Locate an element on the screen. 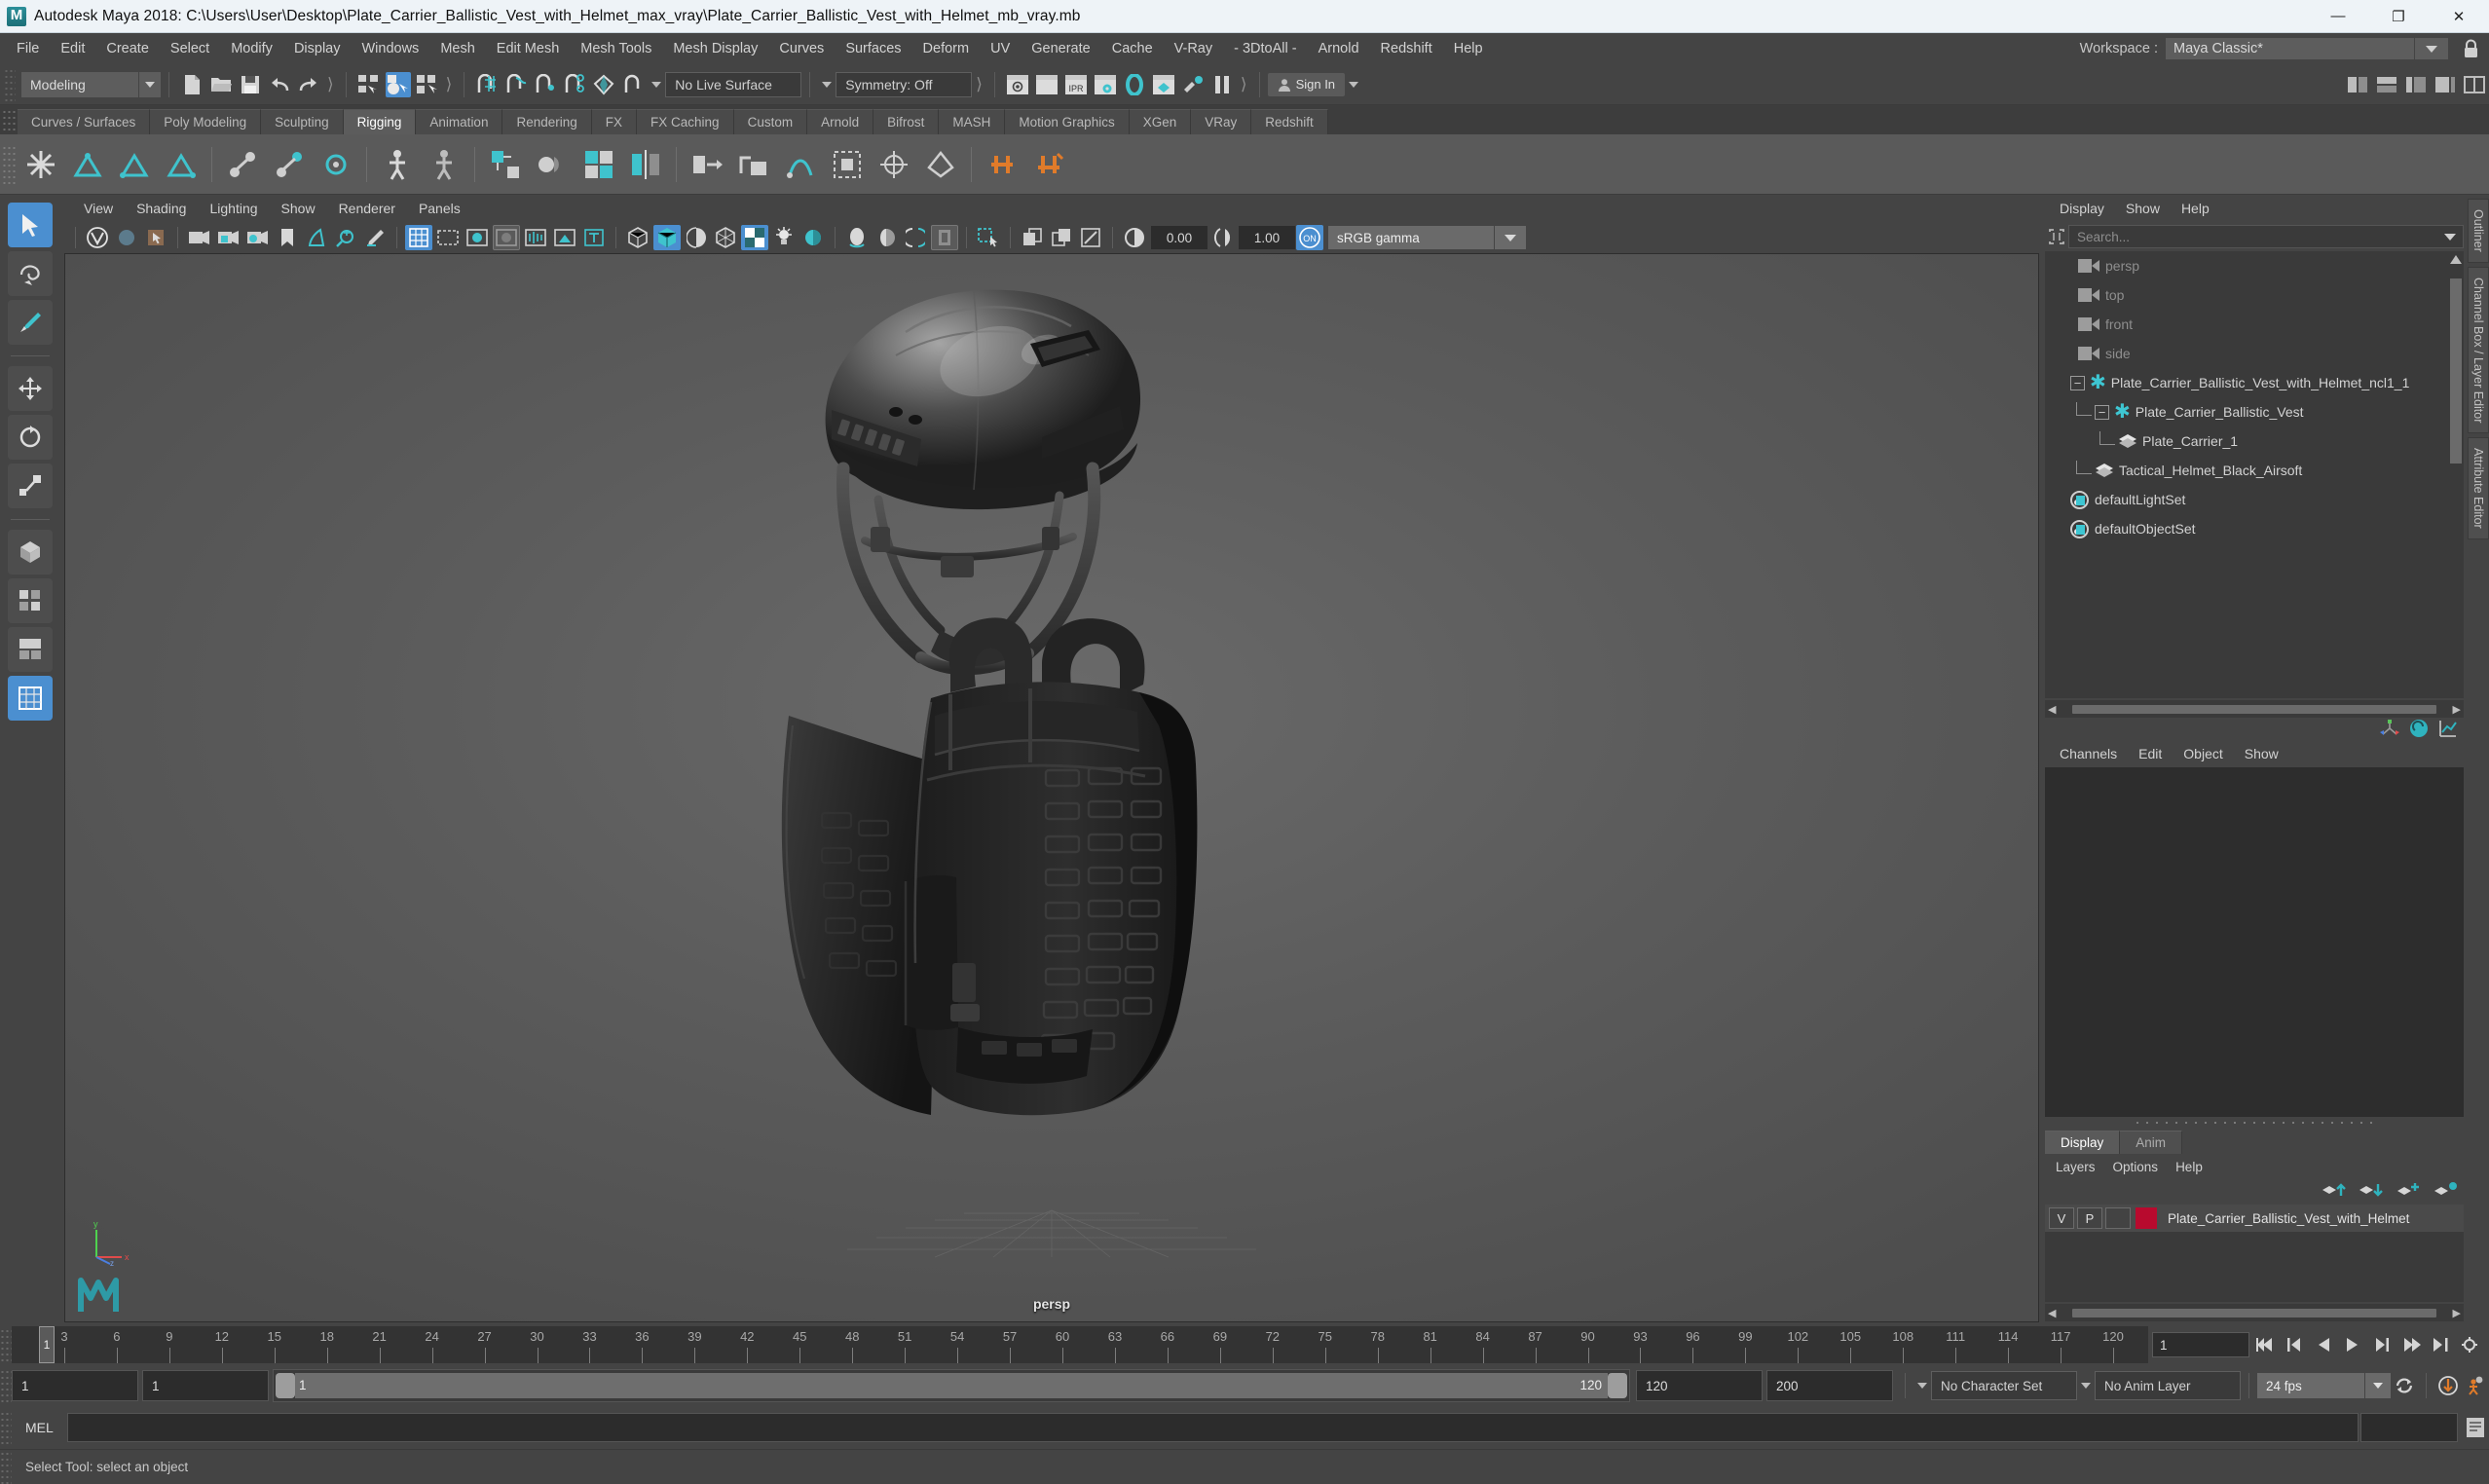 This screenshot has width=2489, height=1484. shelf-tab-custom: Custom is located at coordinates (771, 121).